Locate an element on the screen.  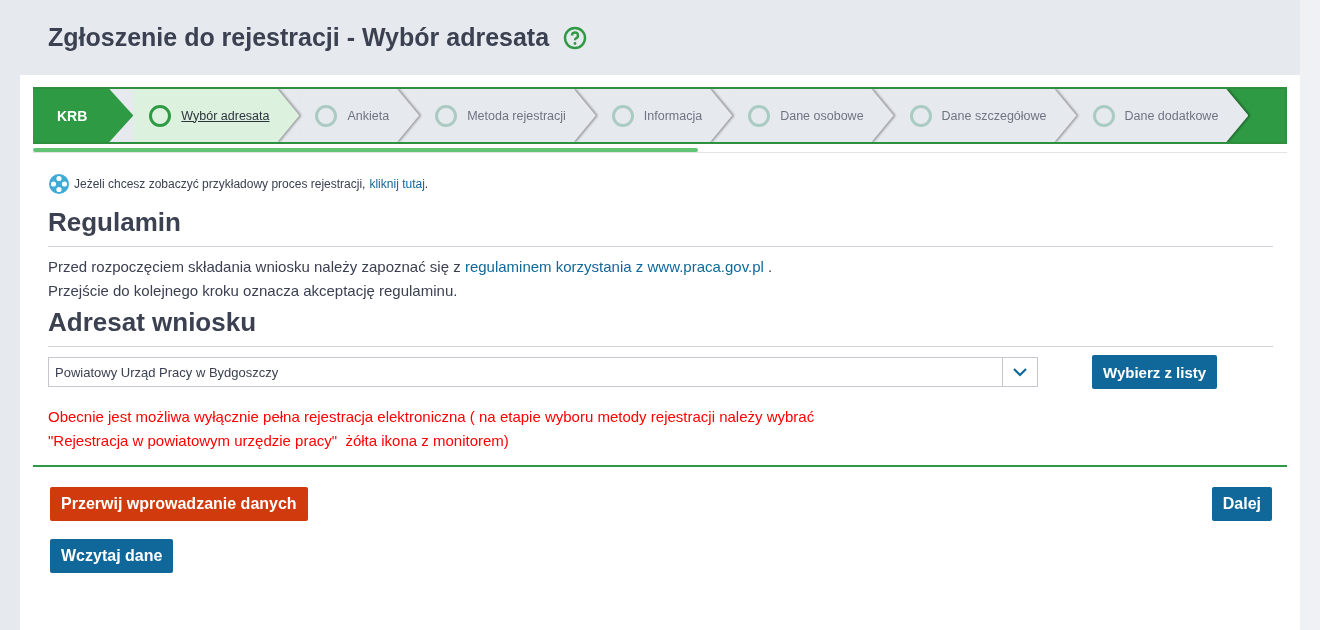
demo-link: kliknij tutaj is located at coordinates (397, 184).